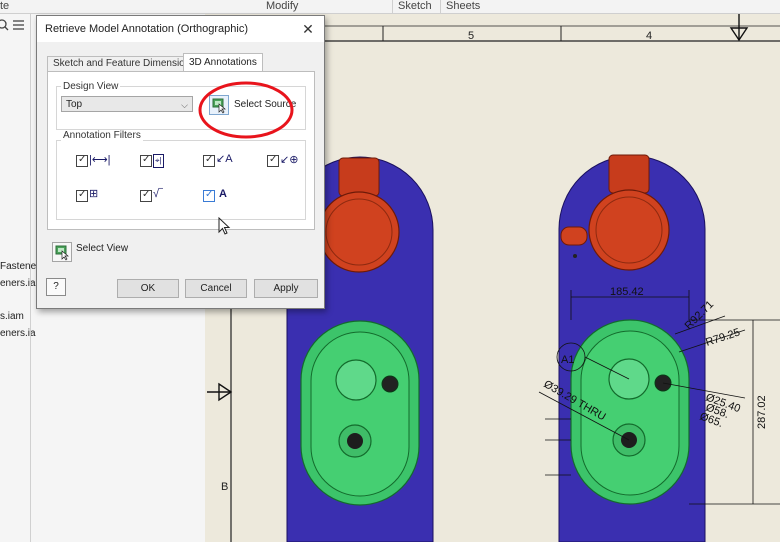 This screenshot has width=780, height=542. I want to click on linear-dimension-icon: |⟷|, so click(100, 160).